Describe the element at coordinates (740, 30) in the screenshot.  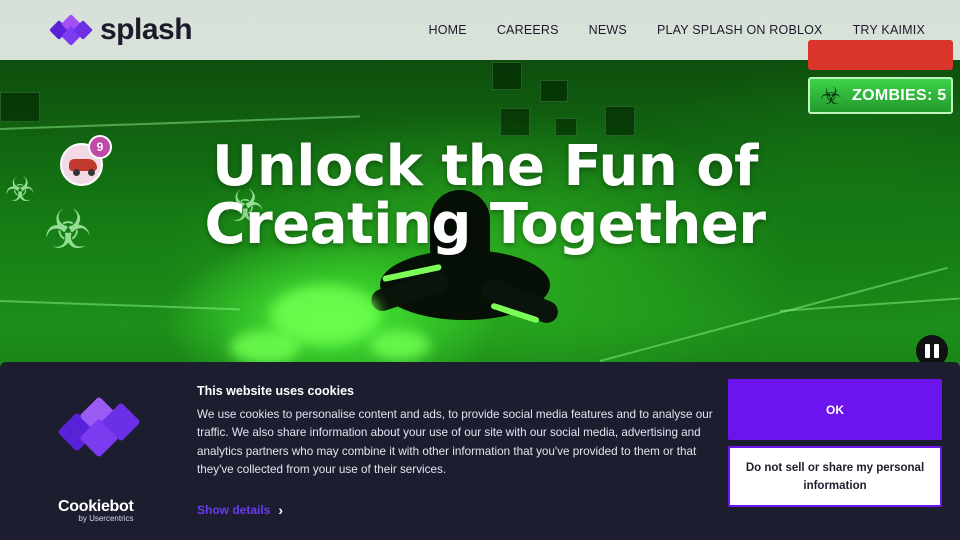
I see `nav-play-splash-on-roblox: PLAY SPLASH ON ROBLOX` at that location.